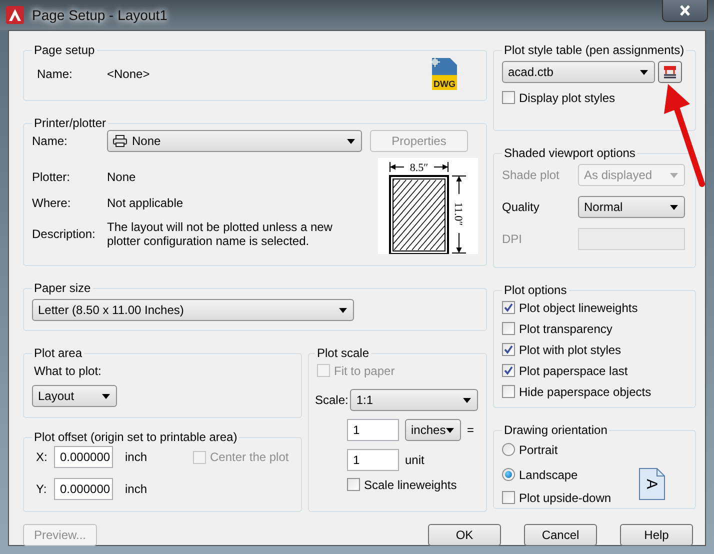 Image resolution: width=714 pixels, height=554 pixels. I want to click on app-logo-icon, so click(15, 15).